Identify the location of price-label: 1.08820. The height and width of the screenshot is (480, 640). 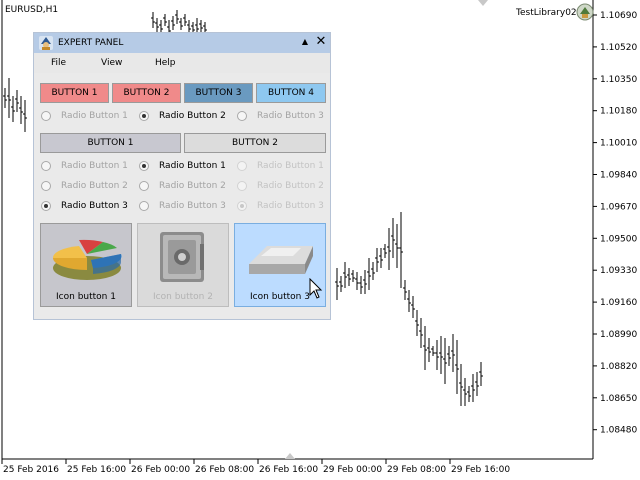
(618, 367).